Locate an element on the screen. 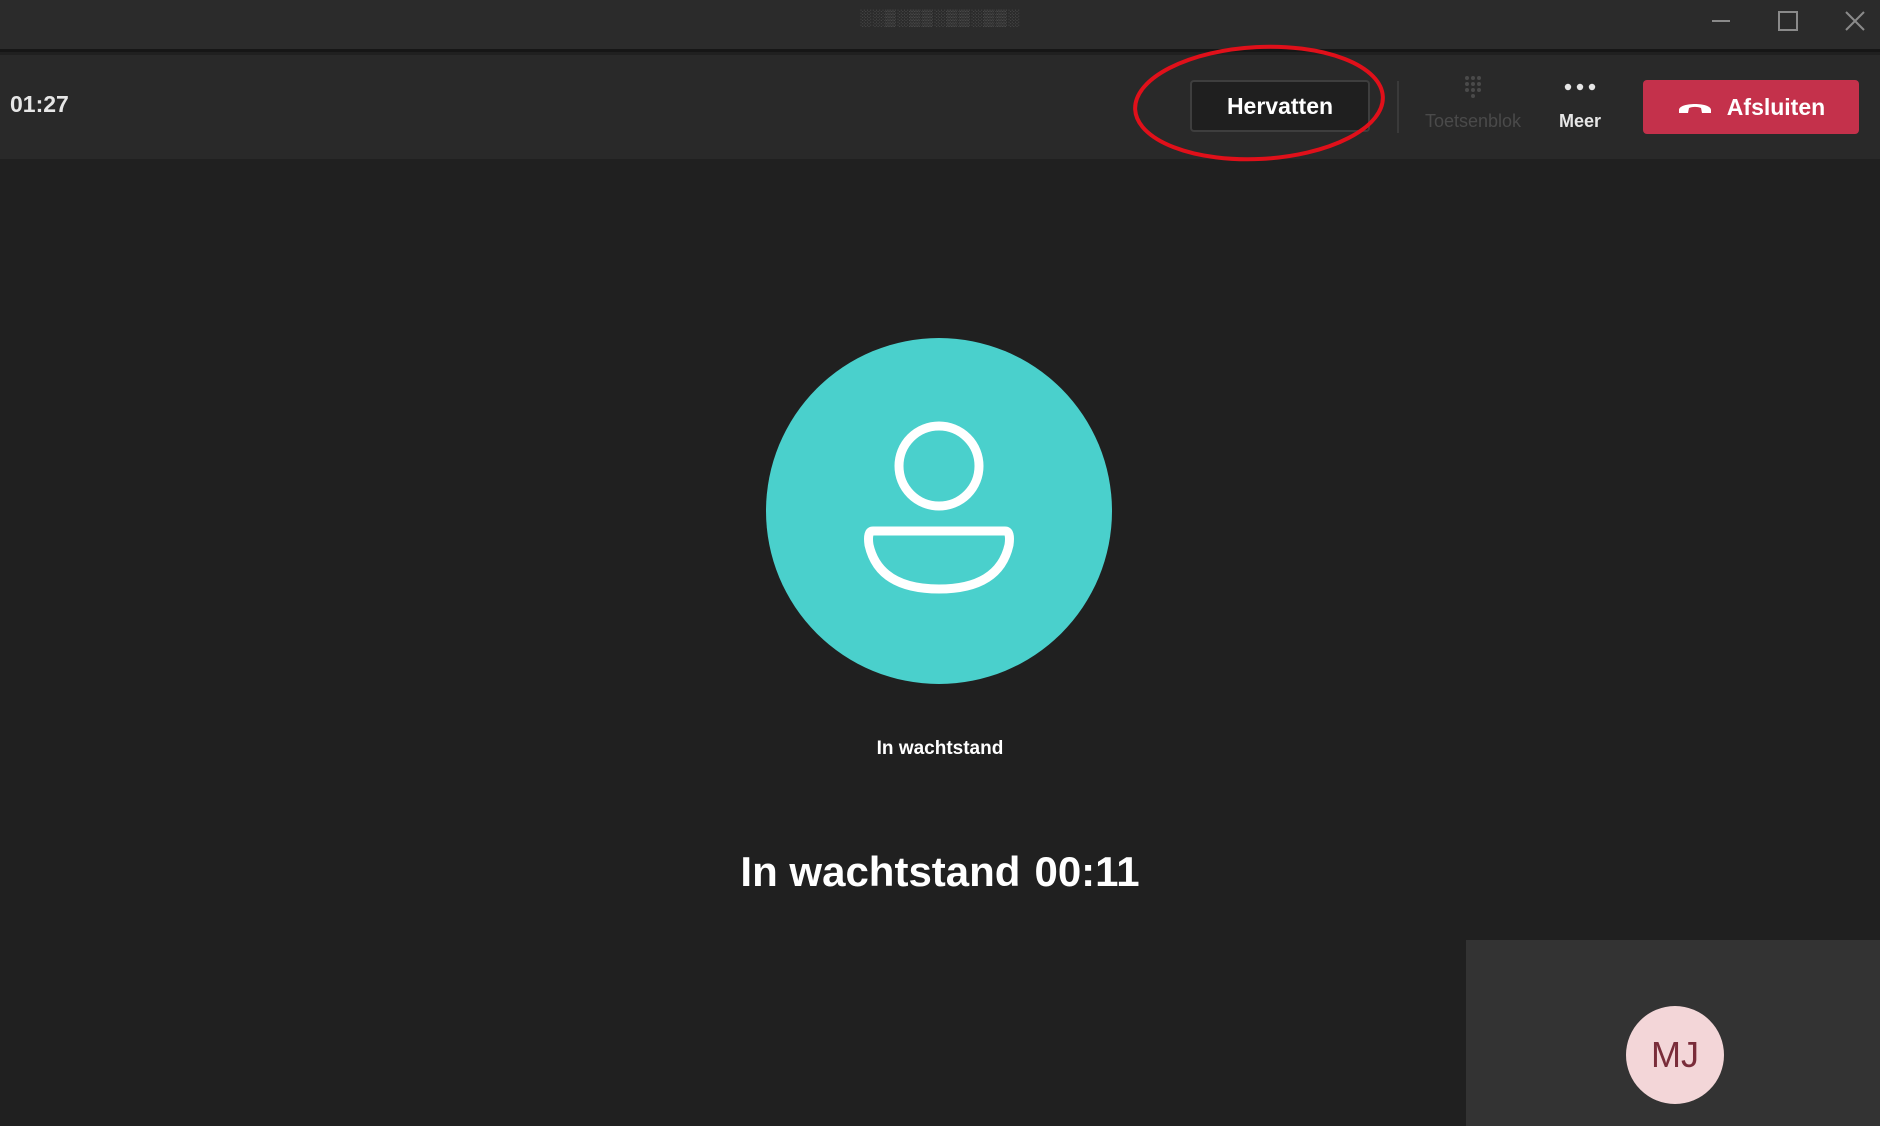 The image size is (1880, 1126). hangup-button: Afsluiten is located at coordinates (1751, 107).